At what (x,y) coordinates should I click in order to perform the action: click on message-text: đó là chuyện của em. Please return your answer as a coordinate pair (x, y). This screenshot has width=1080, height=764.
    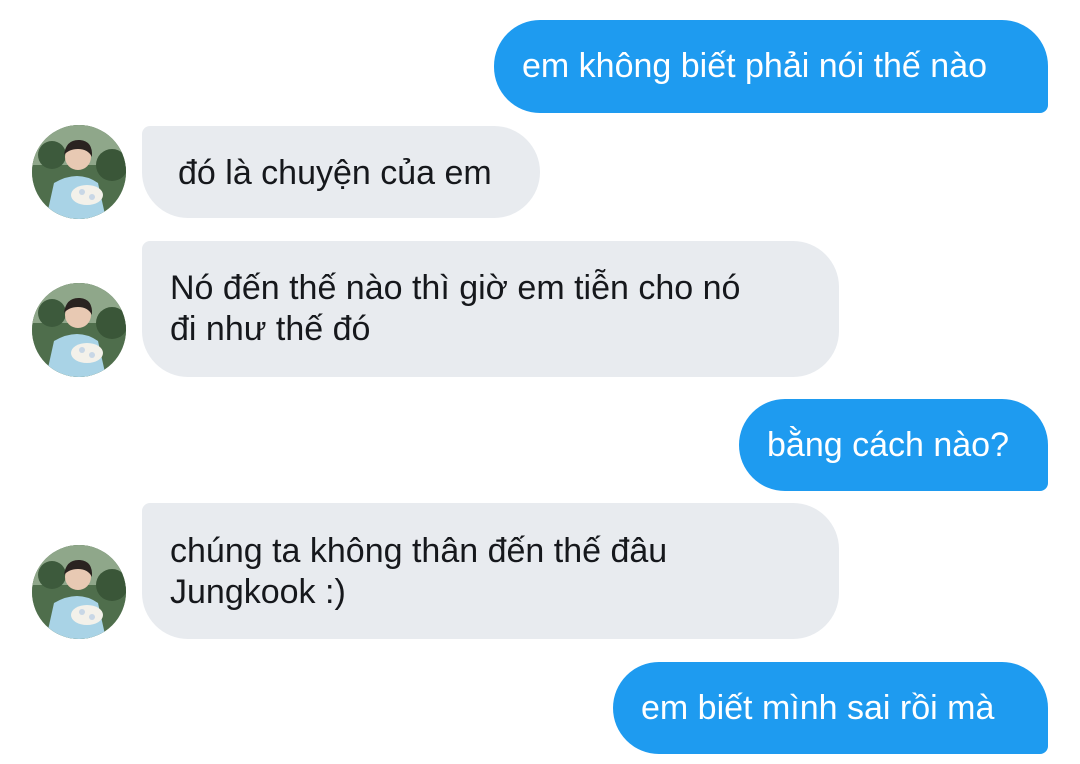
    Looking at the image, I should click on (335, 173).